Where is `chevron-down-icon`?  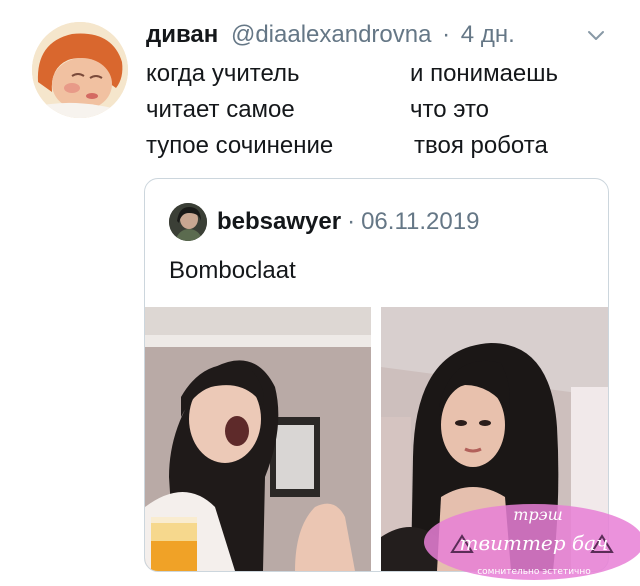 chevron-down-icon is located at coordinates (596, 35).